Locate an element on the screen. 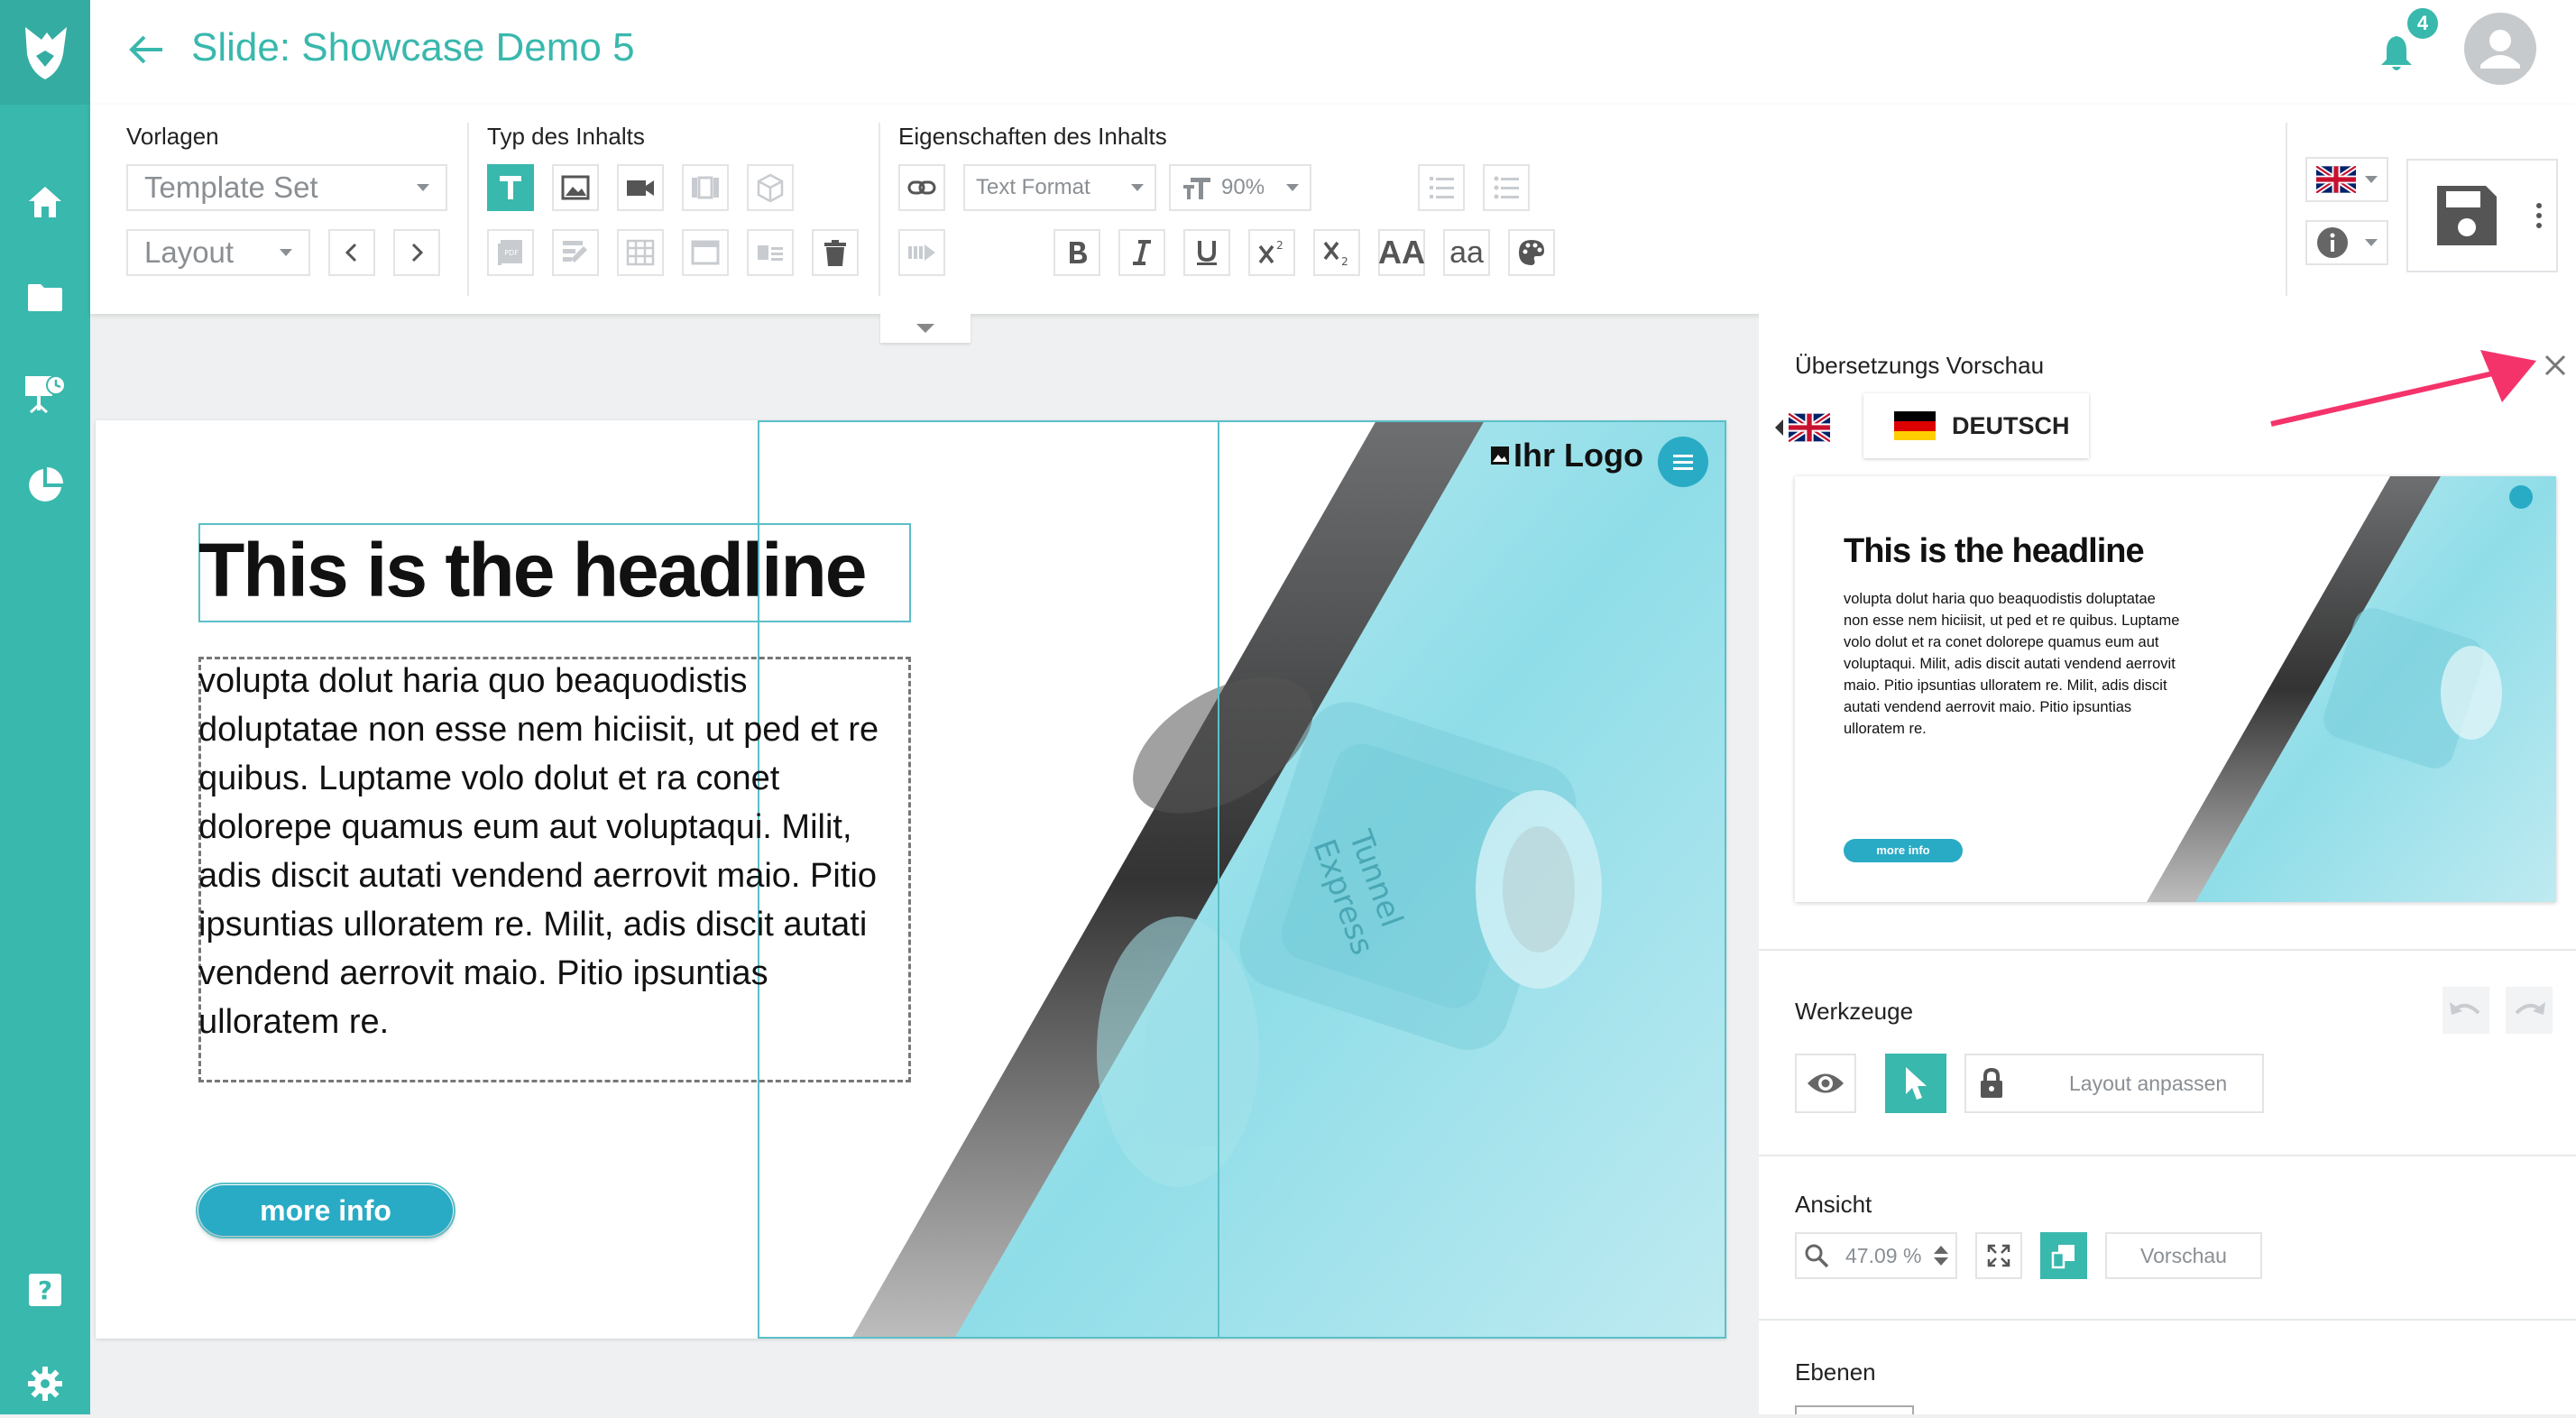 This screenshot has width=2576, height=1418. undo-icon is located at coordinates (2465, 1009).